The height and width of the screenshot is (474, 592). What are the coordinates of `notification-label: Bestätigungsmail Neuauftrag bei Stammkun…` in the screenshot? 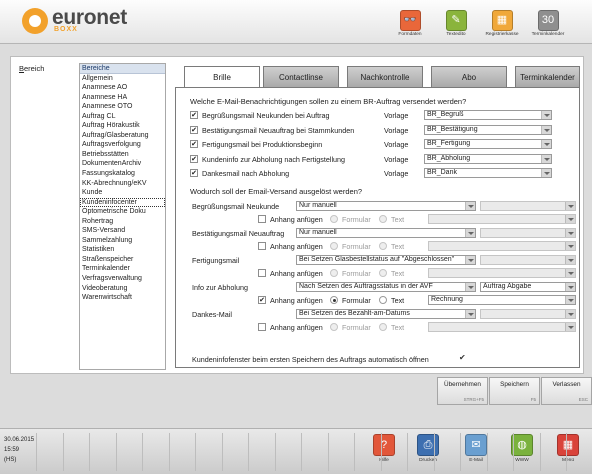 It's located at (278, 130).